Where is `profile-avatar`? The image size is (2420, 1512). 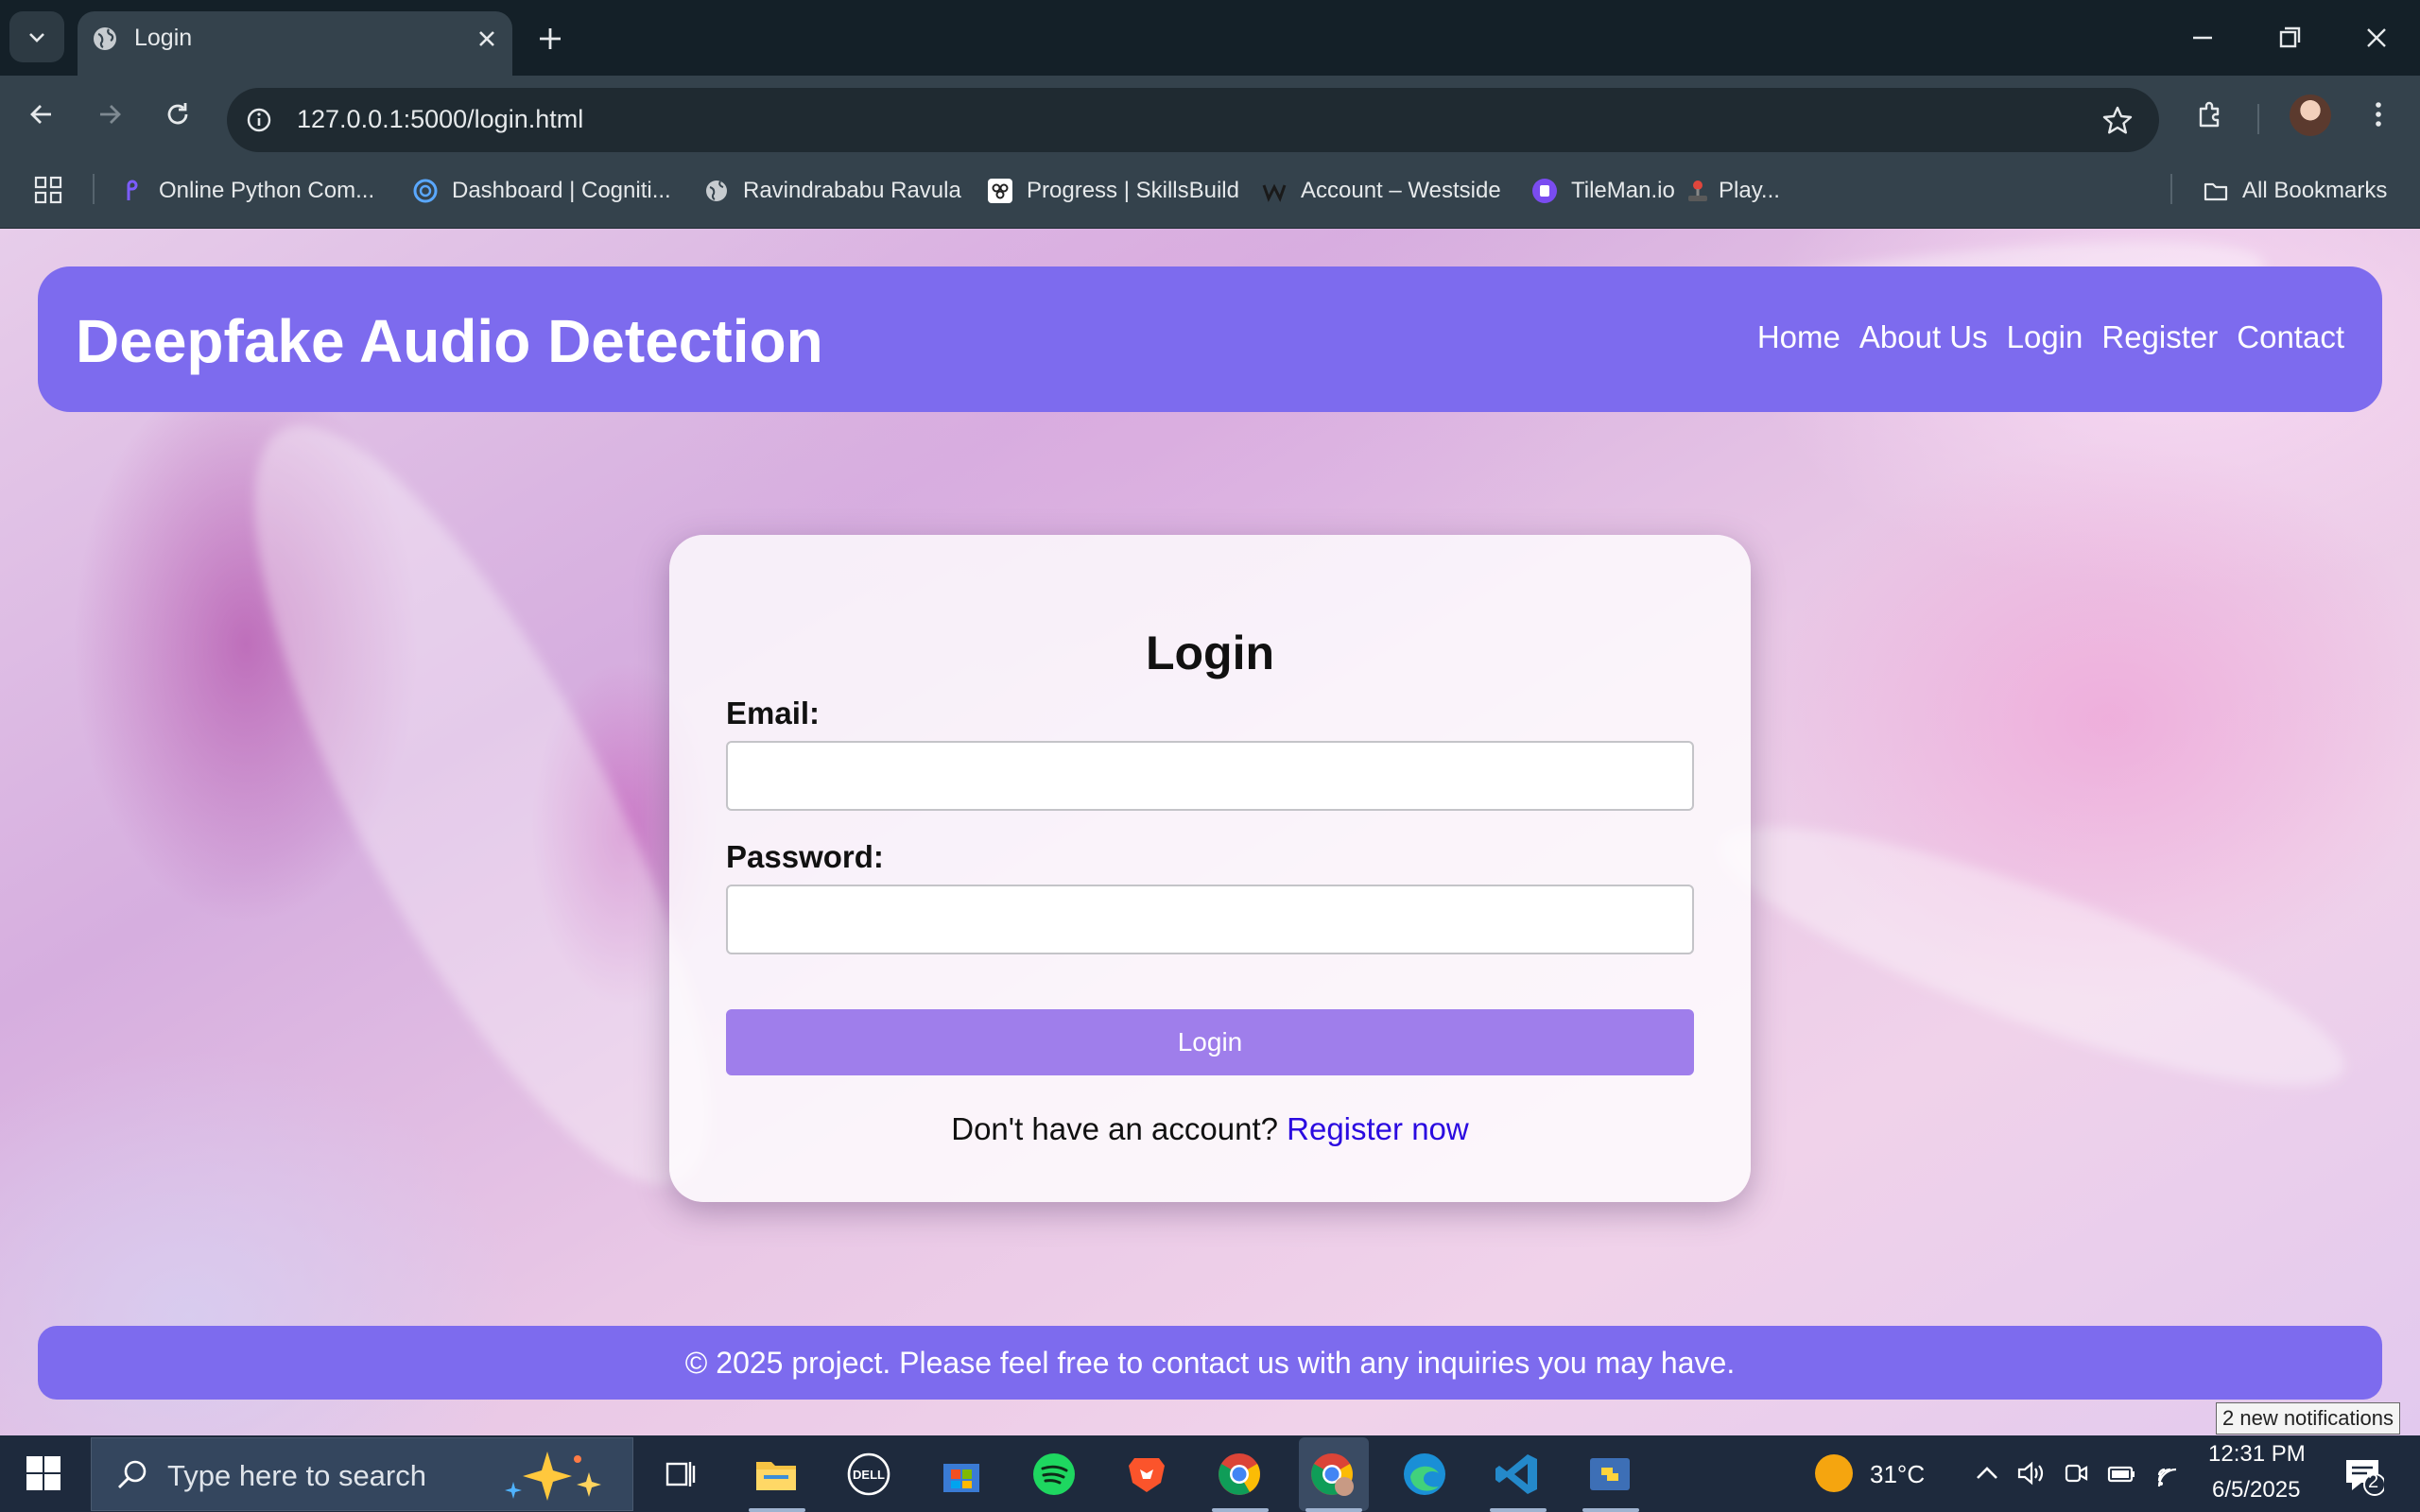 profile-avatar is located at coordinates (2310, 115).